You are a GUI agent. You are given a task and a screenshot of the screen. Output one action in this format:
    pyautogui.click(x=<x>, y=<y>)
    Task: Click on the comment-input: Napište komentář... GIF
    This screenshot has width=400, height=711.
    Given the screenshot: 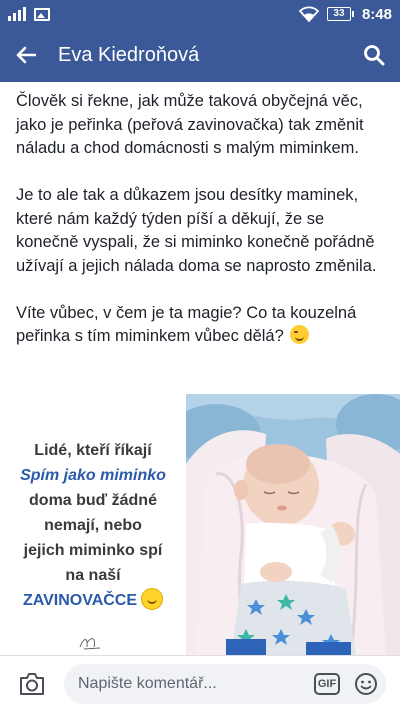 What is the action you would take?
    pyautogui.click(x=225, y=683)
    